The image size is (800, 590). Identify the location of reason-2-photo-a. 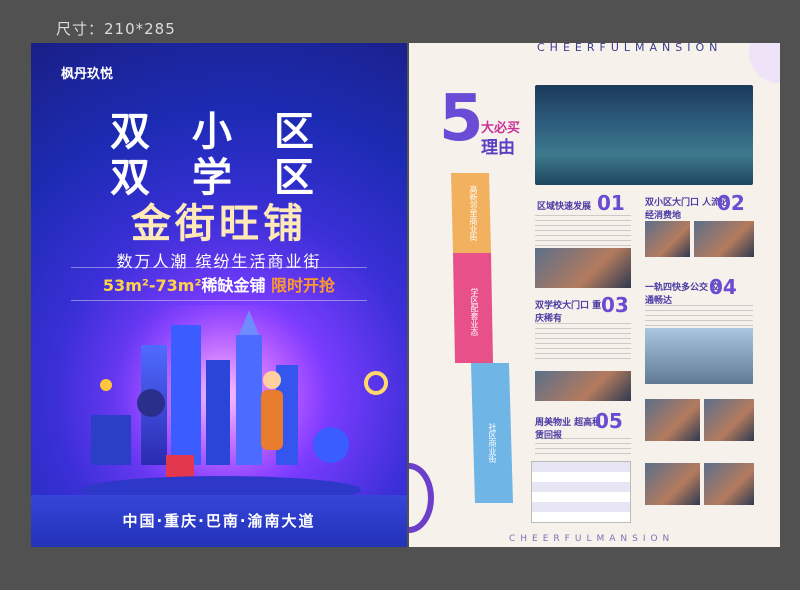
(667, 239).